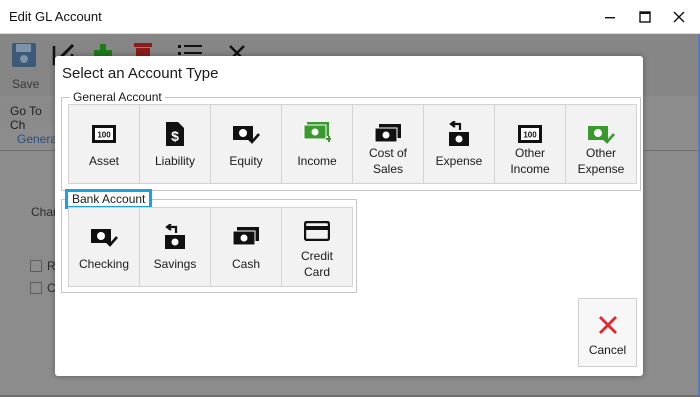 The image size is (700, 397). Describe the element at coordinates (350, 17) in the screenshot. I see `window-titlebar: Edit GL Account` at that location.